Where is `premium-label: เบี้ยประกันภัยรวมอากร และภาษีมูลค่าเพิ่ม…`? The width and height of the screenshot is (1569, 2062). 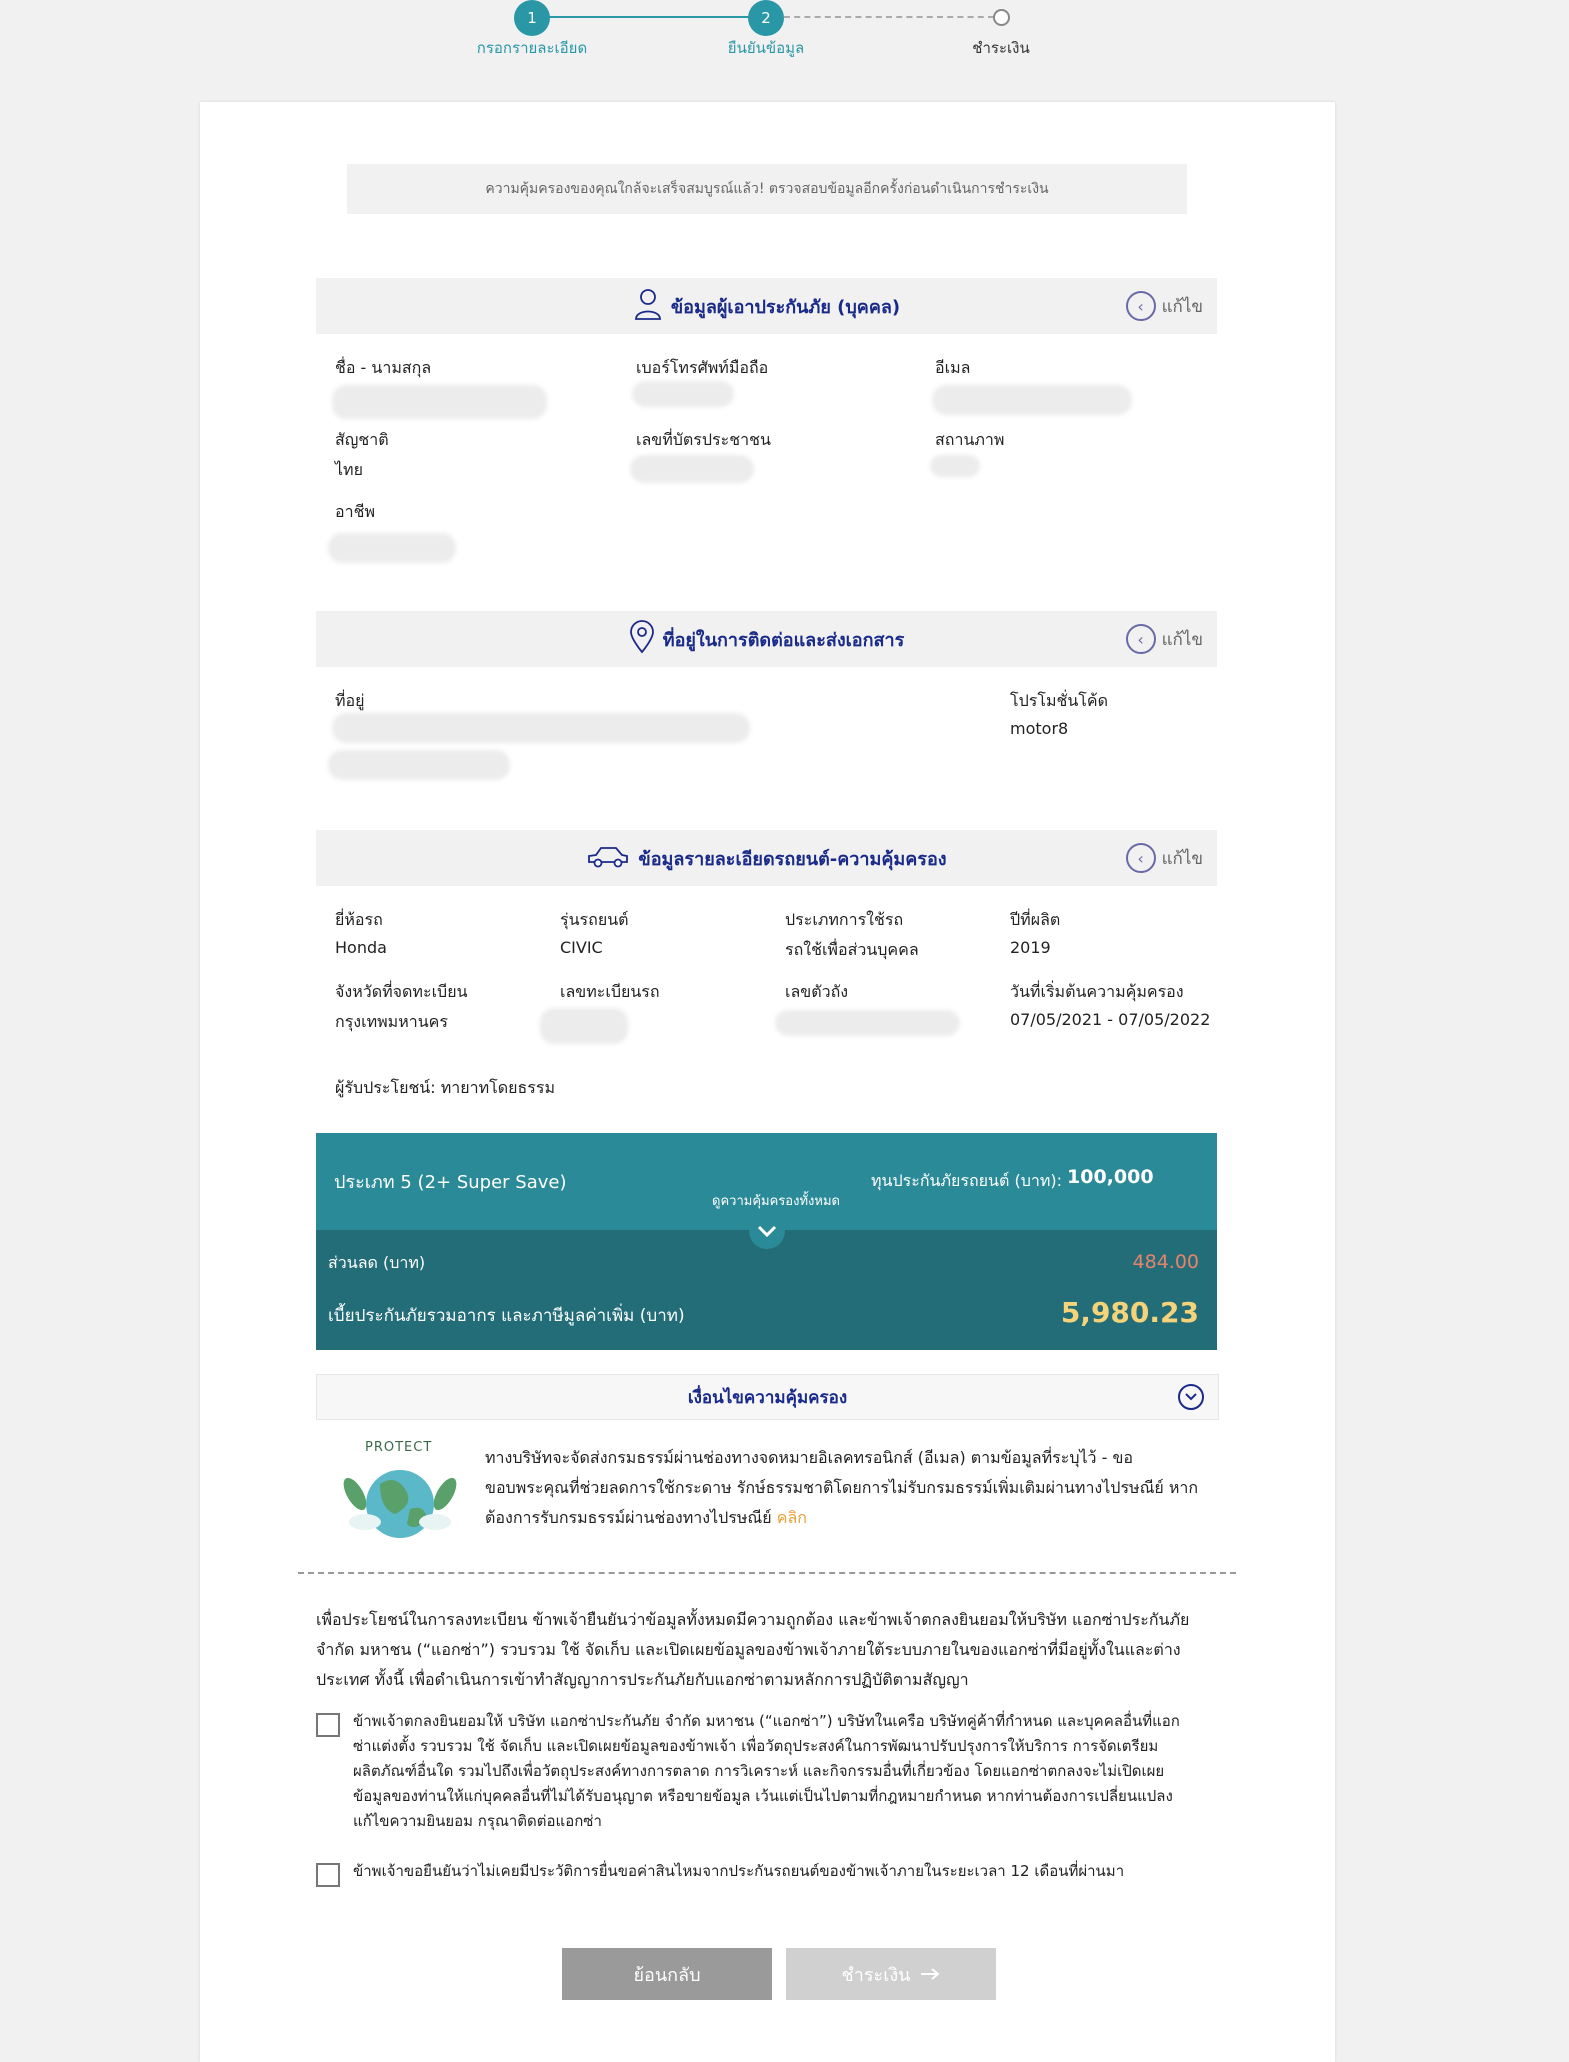
premium-label: เบี้ยประกันภัยรวมอากร และภาษีมูลค่าเพิ่ม… is located at coordinates (506, 1316).